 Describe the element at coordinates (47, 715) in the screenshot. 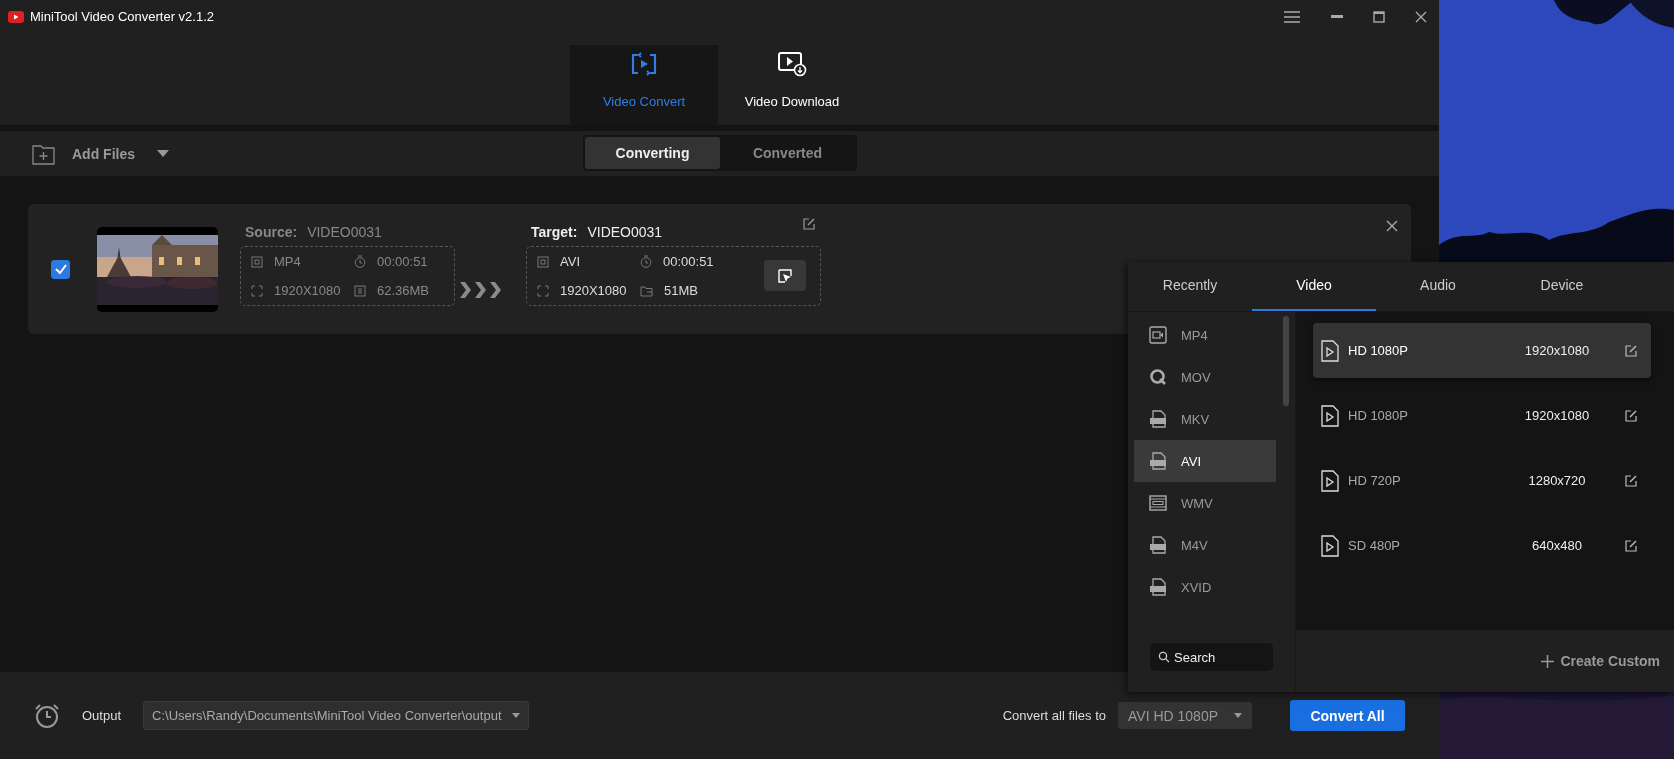

I see `alarm-clock-icon` at that location.